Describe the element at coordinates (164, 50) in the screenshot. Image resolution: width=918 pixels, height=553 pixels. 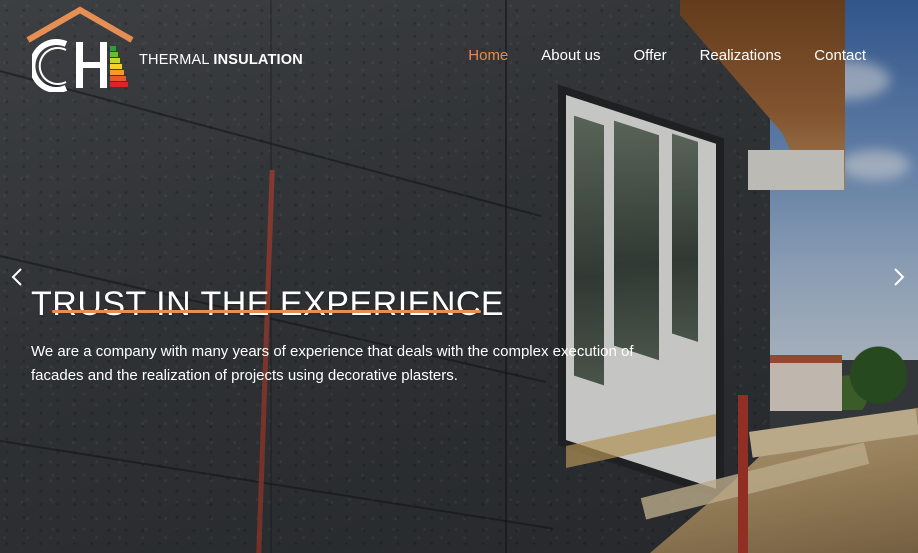
I see `company-logo: THERMAL INSULATION` at that location.